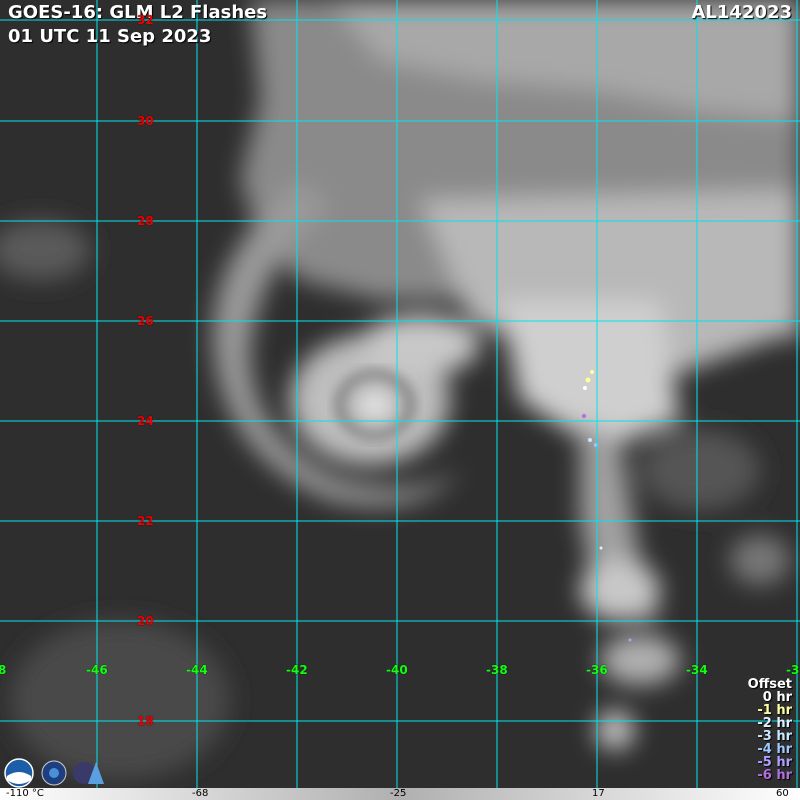  Describe the element at coordinates (145, 521) in the screenshot. I see `lat-label: 22` at that location.